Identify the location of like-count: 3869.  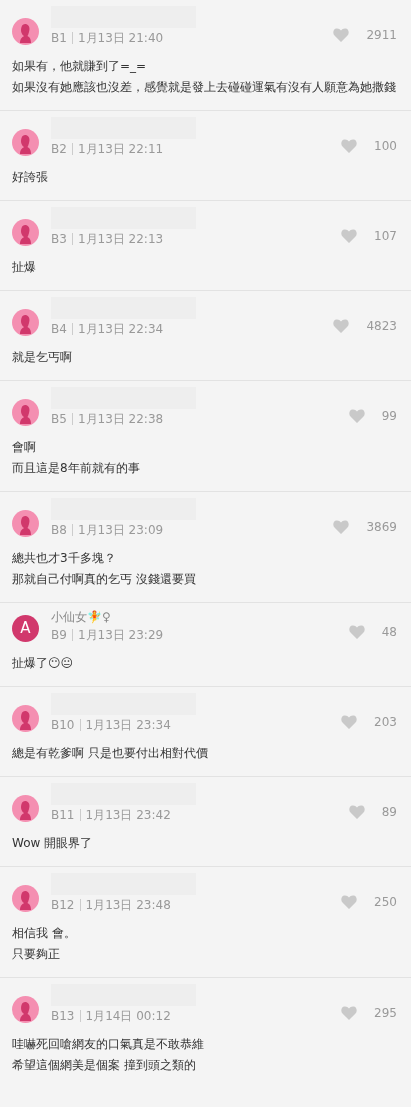
(381, 527).